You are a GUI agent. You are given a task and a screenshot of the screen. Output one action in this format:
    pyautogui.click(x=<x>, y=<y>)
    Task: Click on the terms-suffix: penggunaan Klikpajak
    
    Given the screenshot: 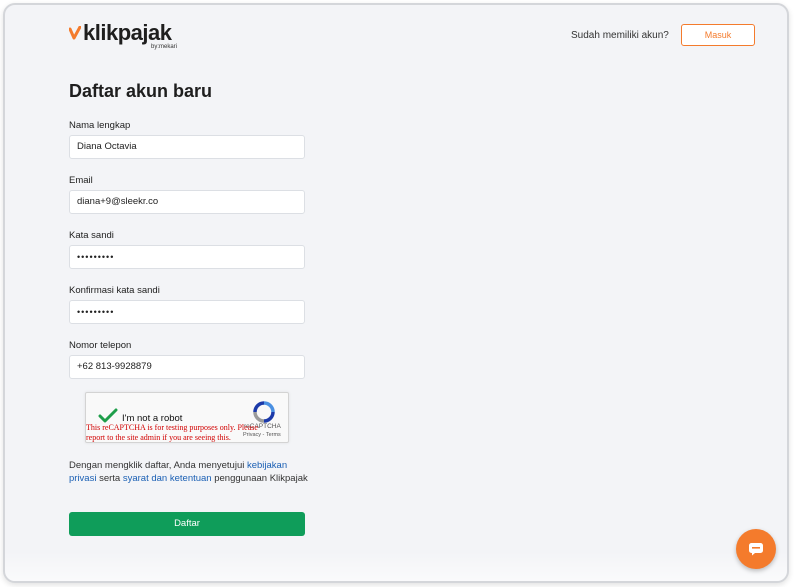 What is the action you would take?
    pyautogui.click(x=259, y=478)
    